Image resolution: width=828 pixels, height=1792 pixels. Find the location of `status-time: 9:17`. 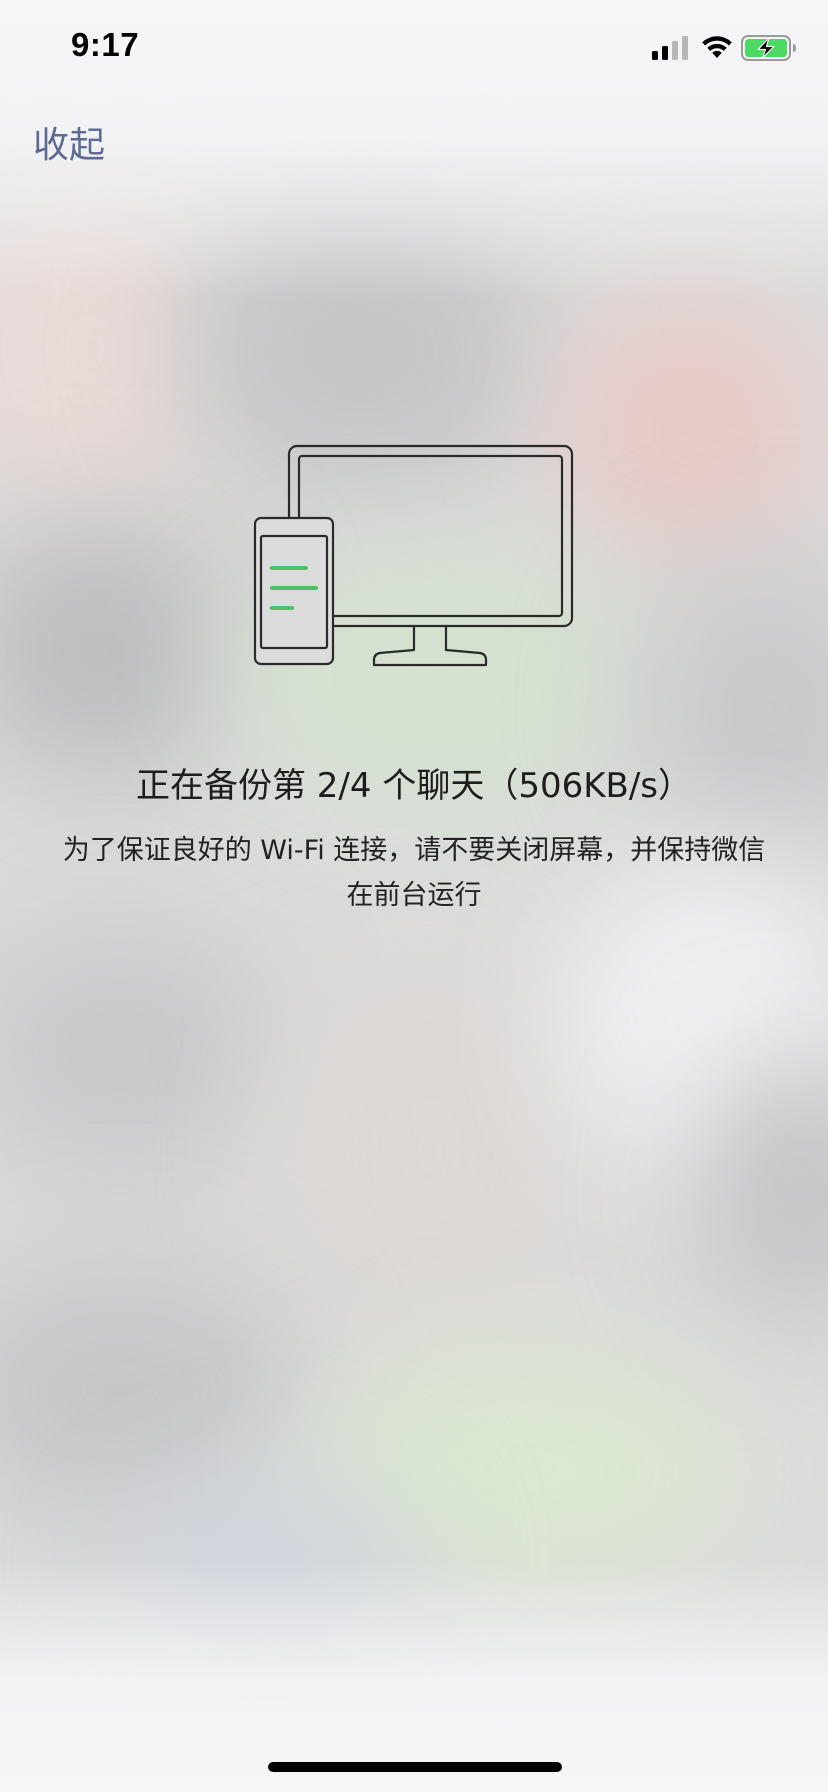

status-time: 9:17 is located at coordinates (105, 44).